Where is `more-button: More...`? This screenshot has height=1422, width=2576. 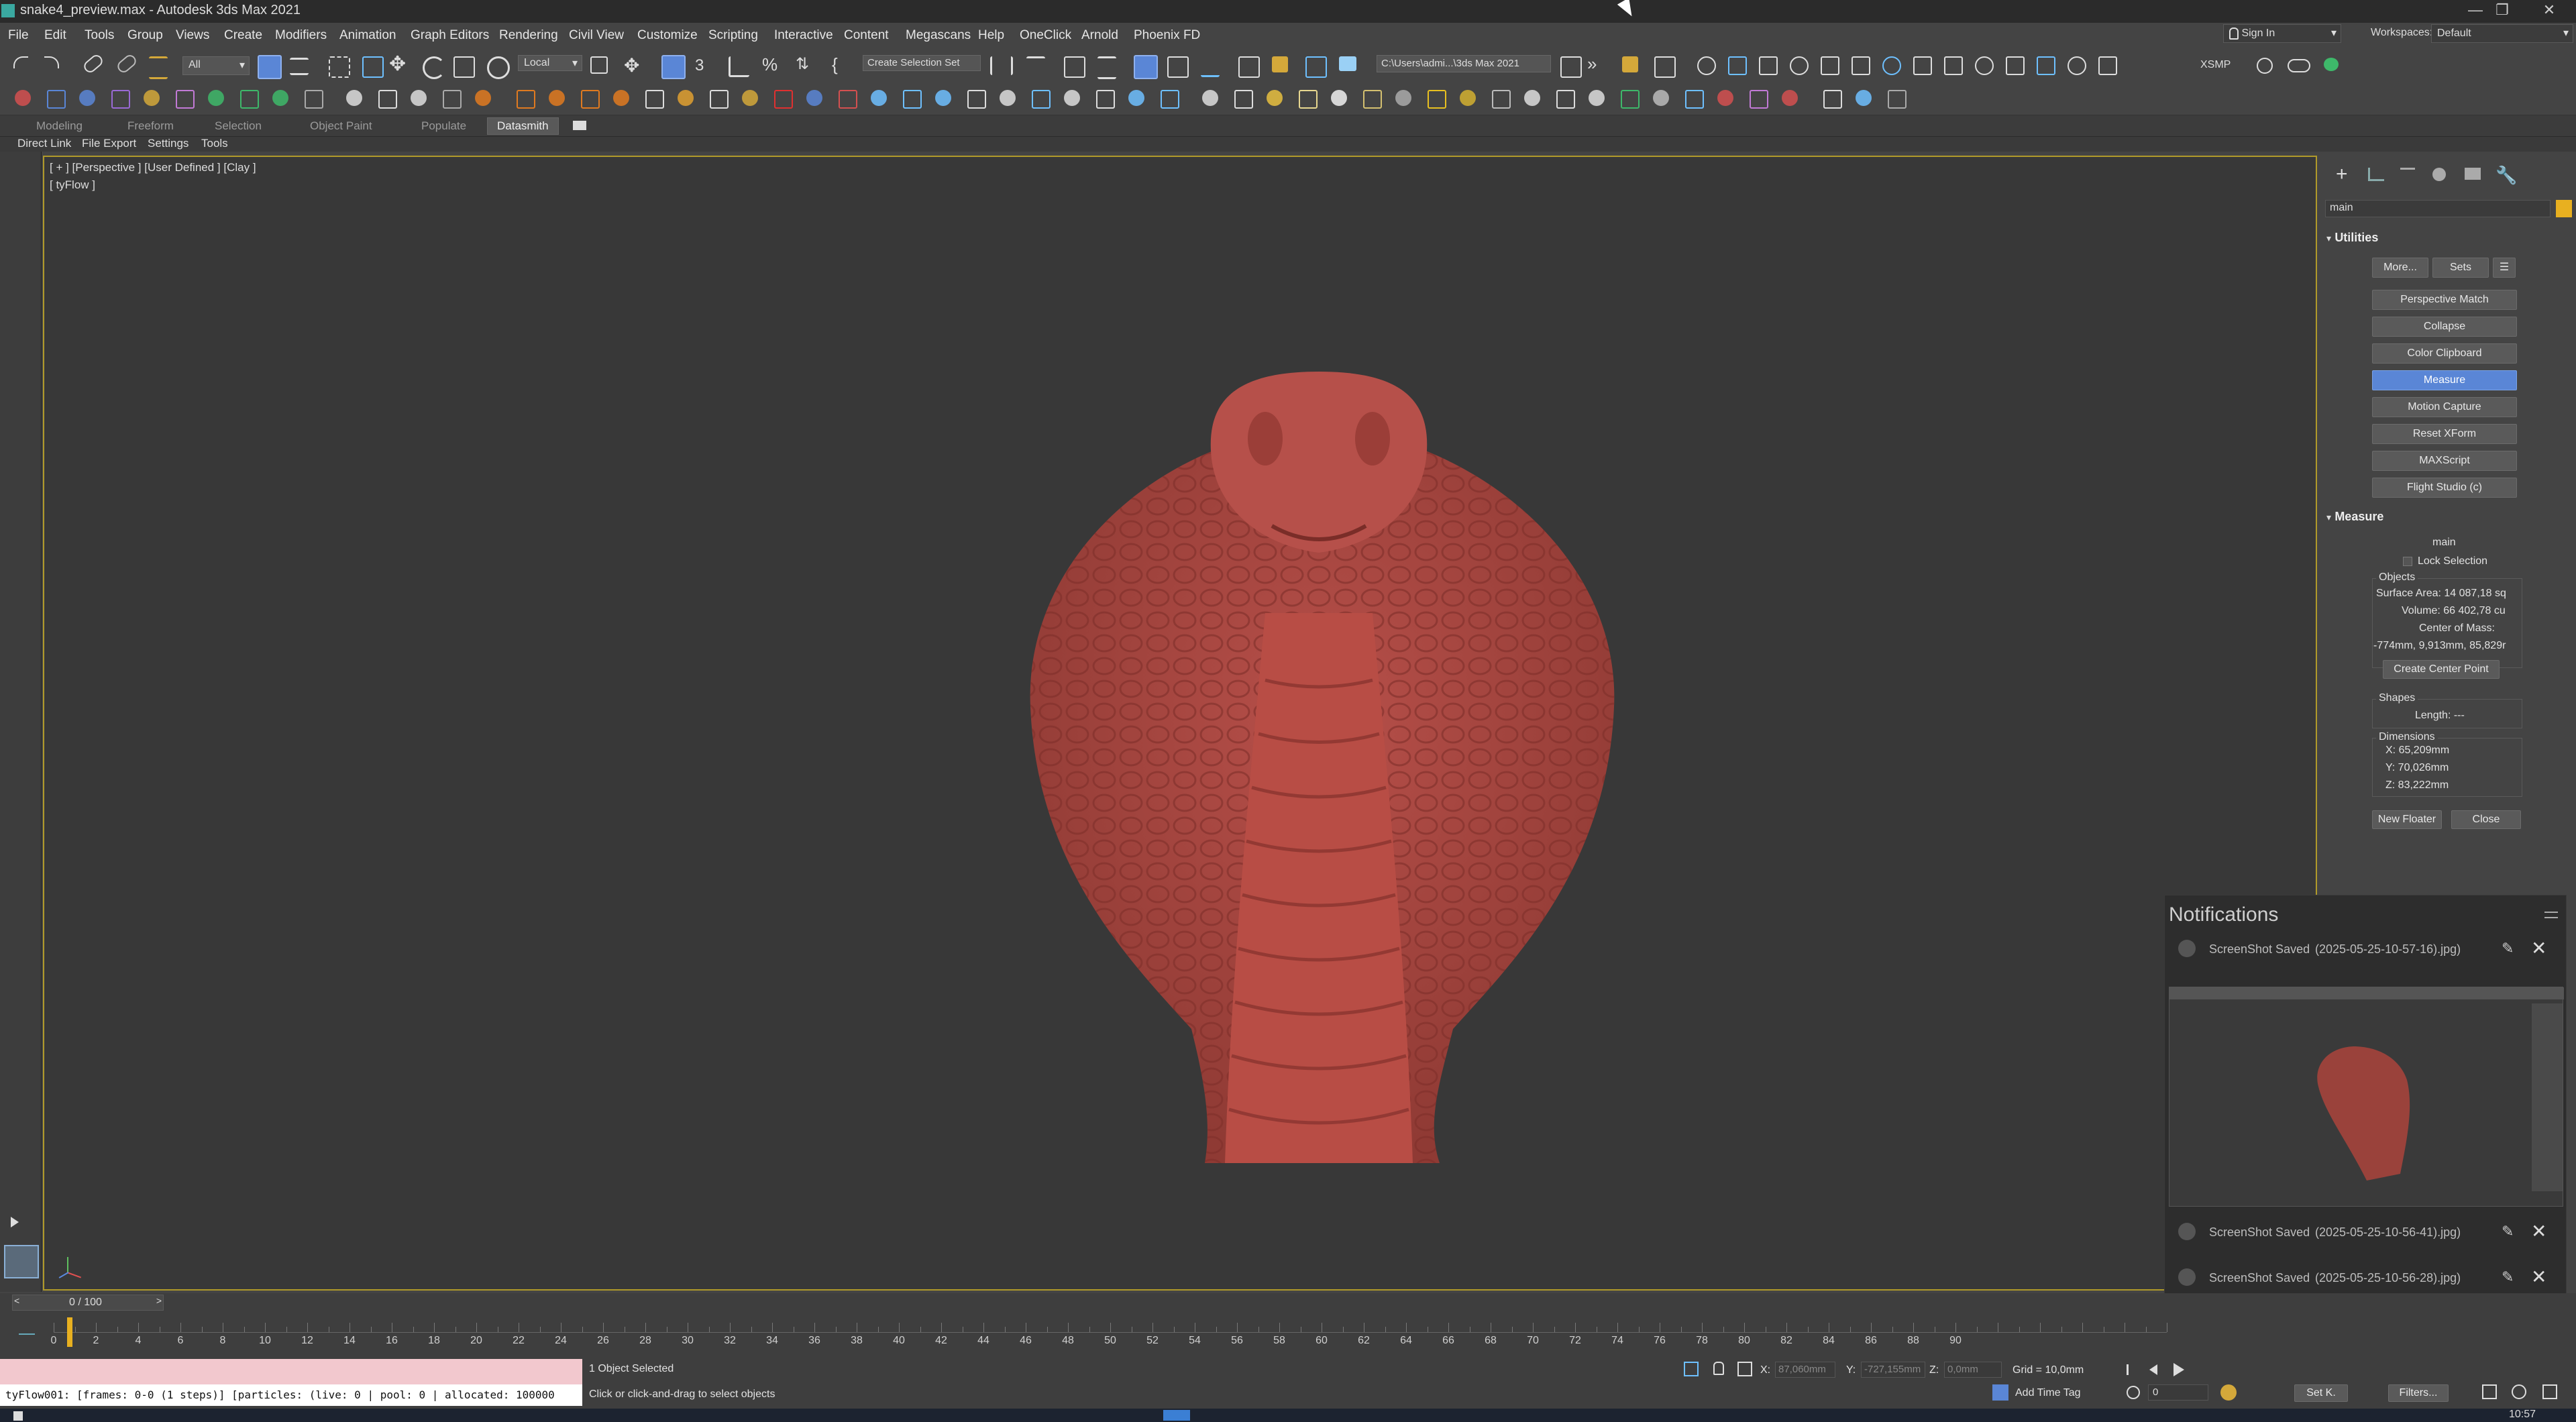
more-button: More... is located at coordinates (2400, 268).